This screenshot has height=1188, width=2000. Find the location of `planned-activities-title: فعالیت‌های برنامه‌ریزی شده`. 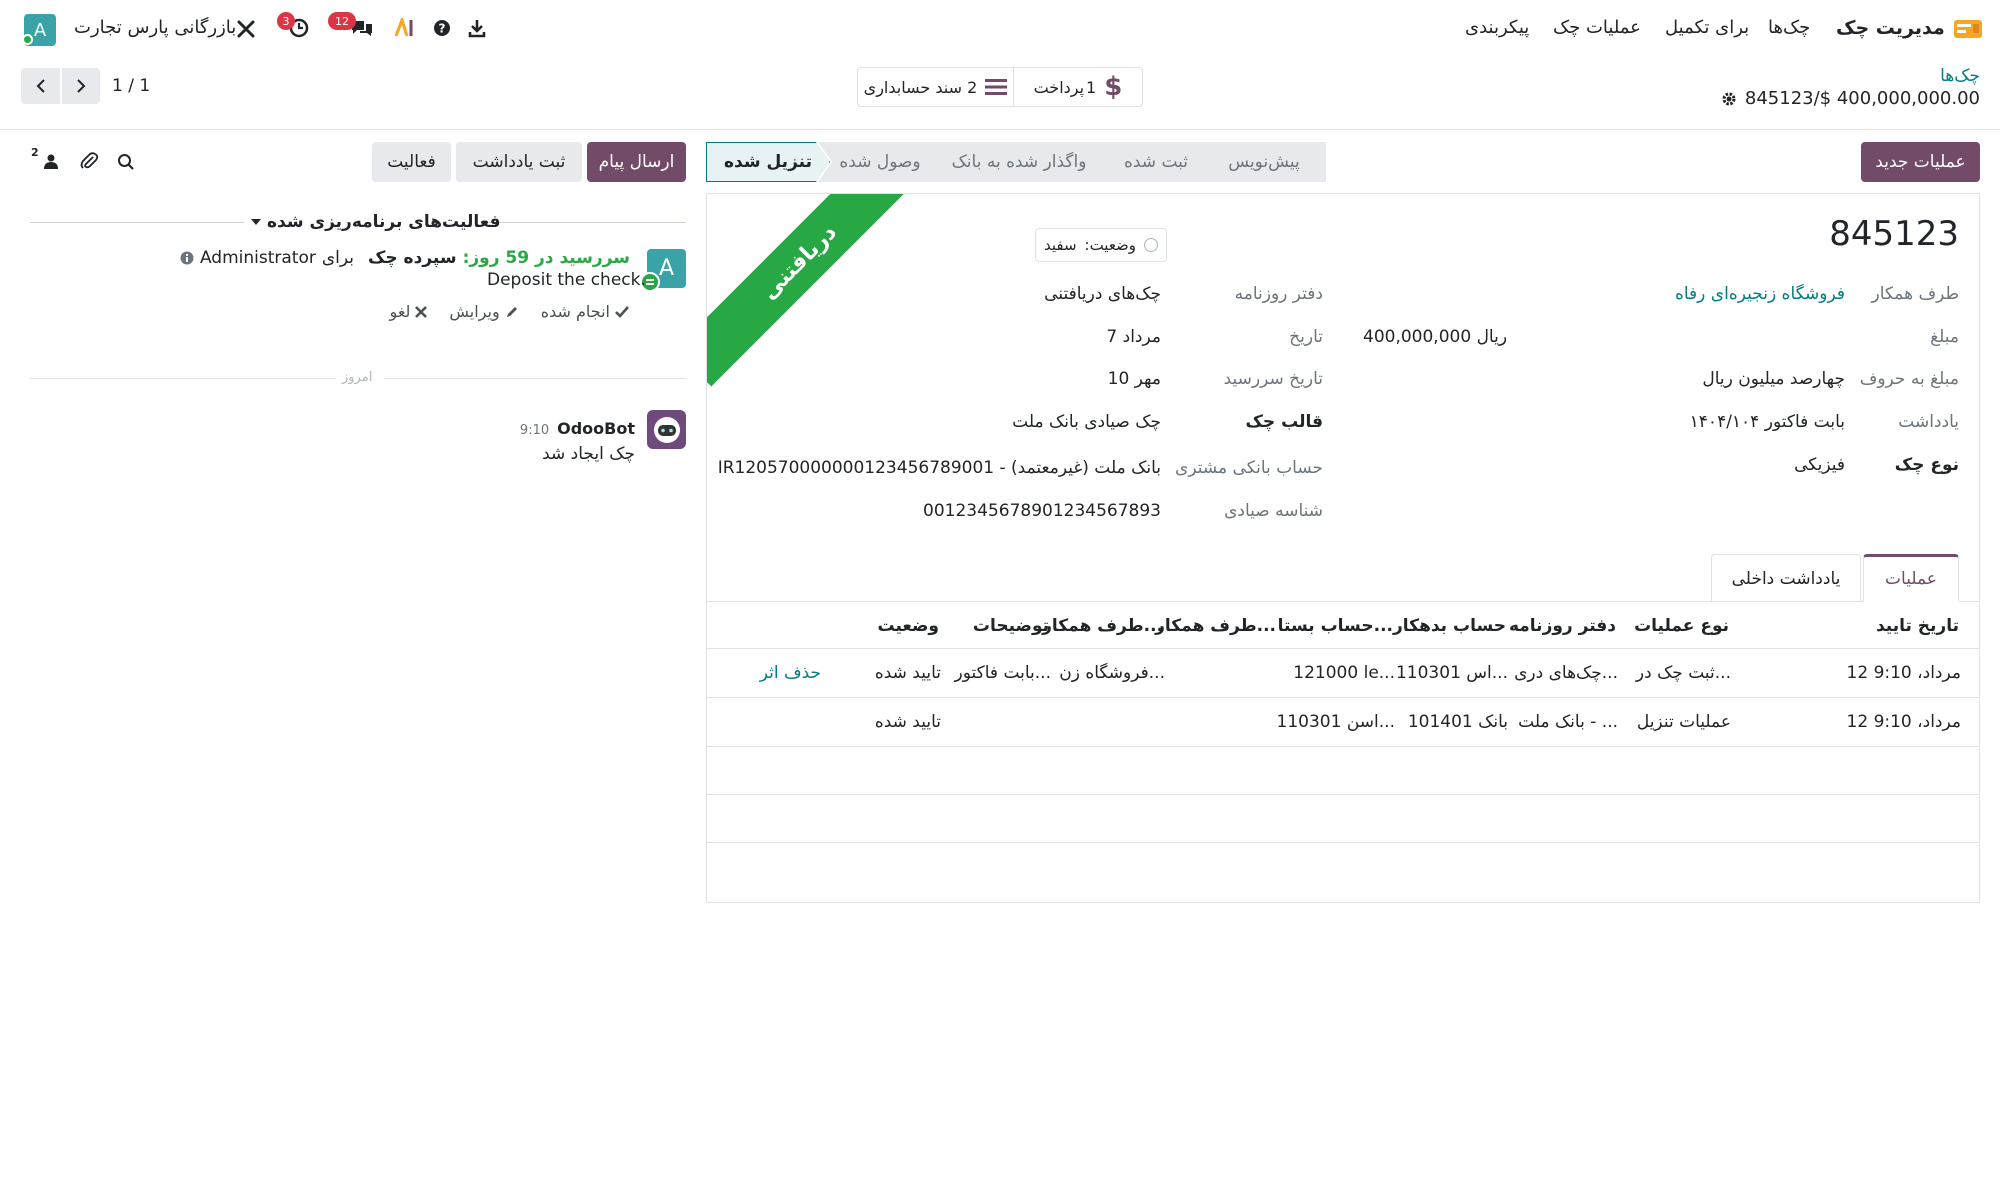

planned-activities-title: فعالیت‌های برنامه‌ریزی شده is located at coordinates (384, 222).